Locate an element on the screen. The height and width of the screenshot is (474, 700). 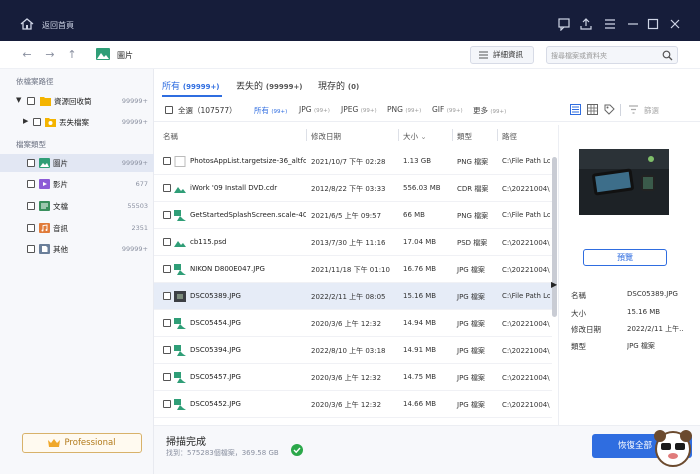
sidebar-item-audio: 音訊 2351 is located at coordinates (77, 228).